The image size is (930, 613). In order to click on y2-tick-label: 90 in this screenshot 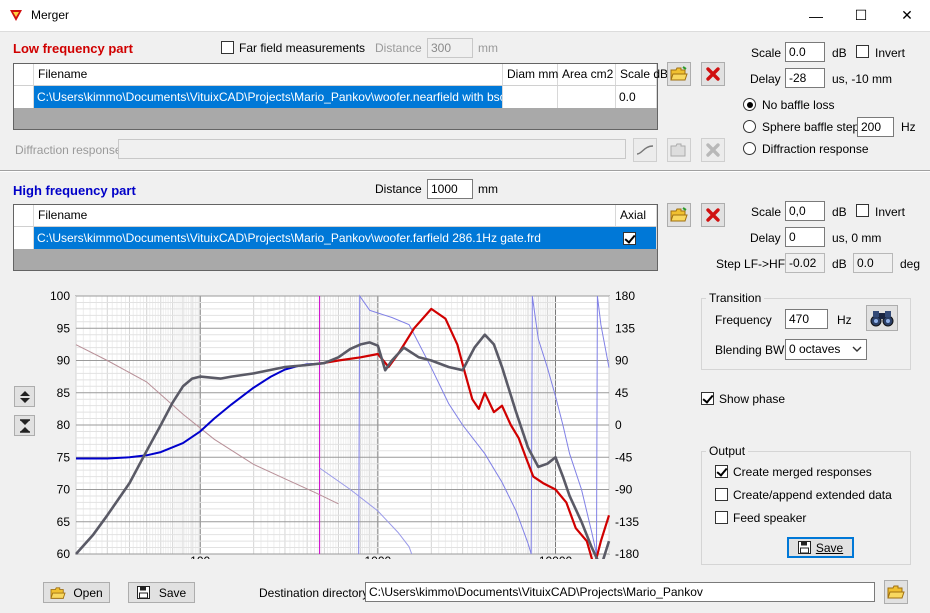, I will do `click(622, 361)`.